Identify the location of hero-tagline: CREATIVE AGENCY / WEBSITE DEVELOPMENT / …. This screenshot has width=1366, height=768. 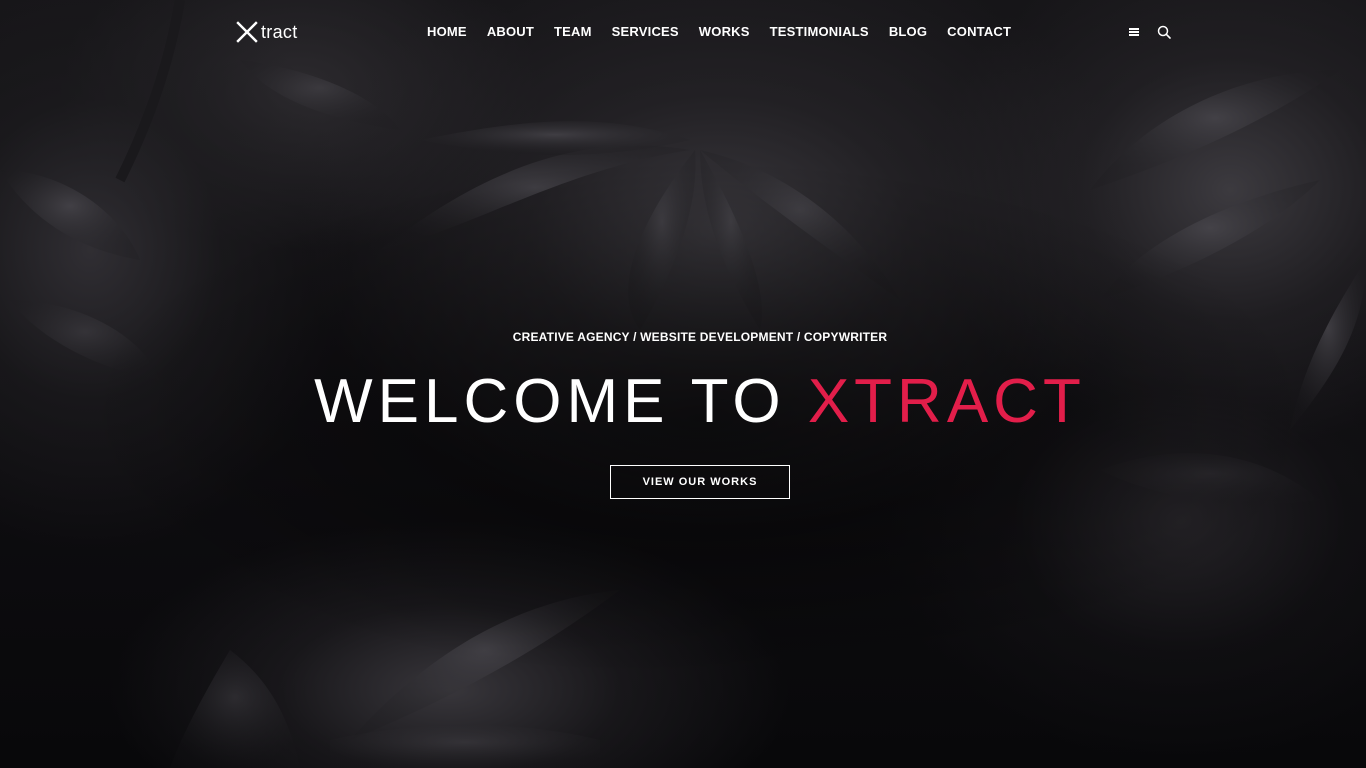
(700, 337).